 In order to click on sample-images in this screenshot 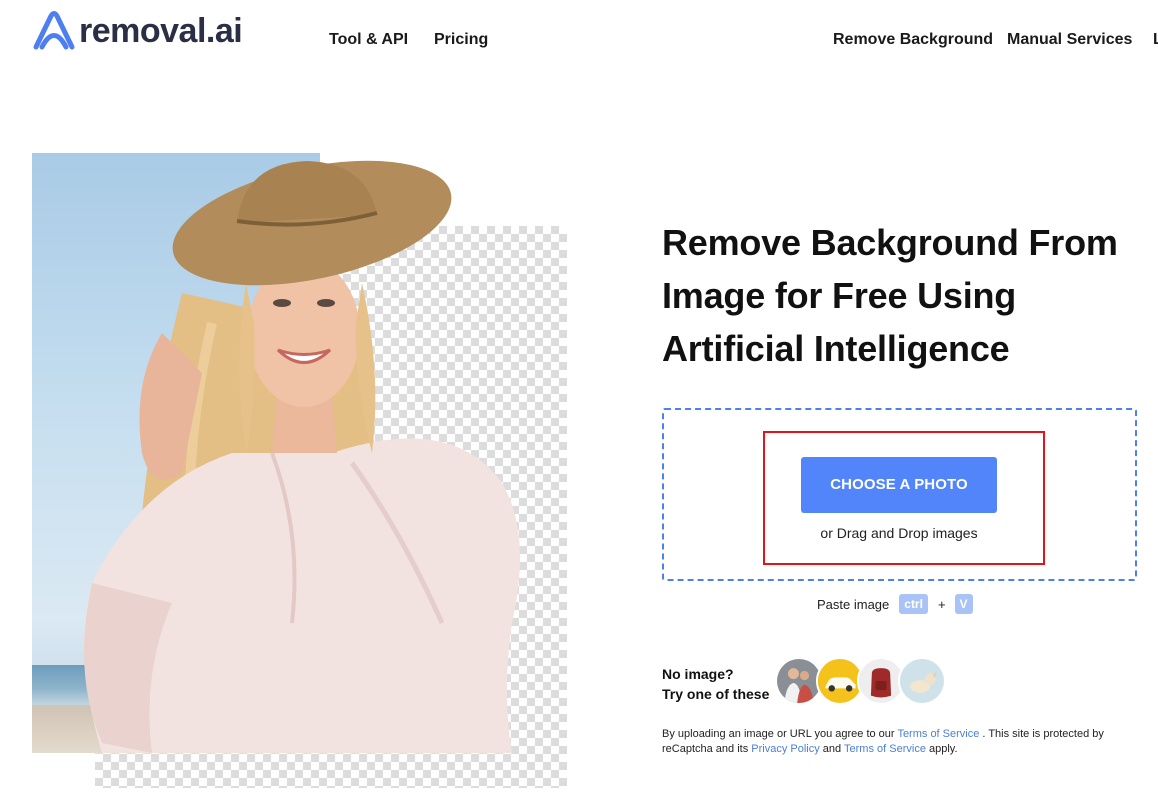, I will do `click(860, 681)`.